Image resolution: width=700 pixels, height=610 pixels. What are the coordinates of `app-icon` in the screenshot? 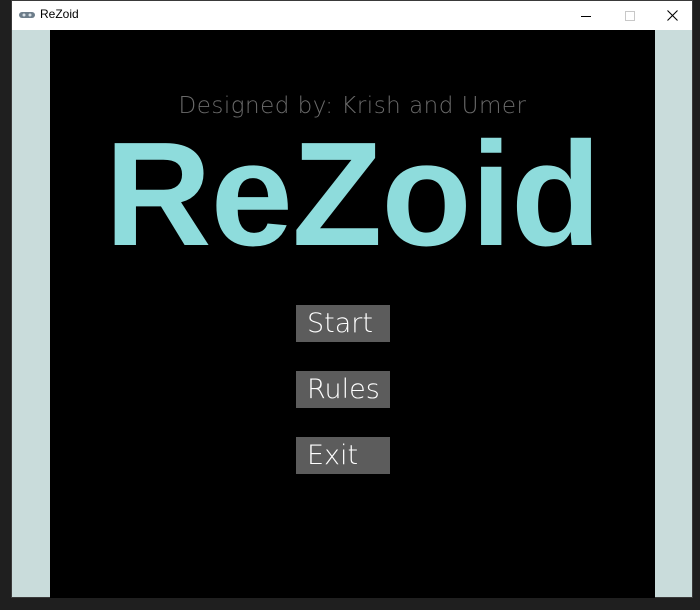 It's located at (27, 15).